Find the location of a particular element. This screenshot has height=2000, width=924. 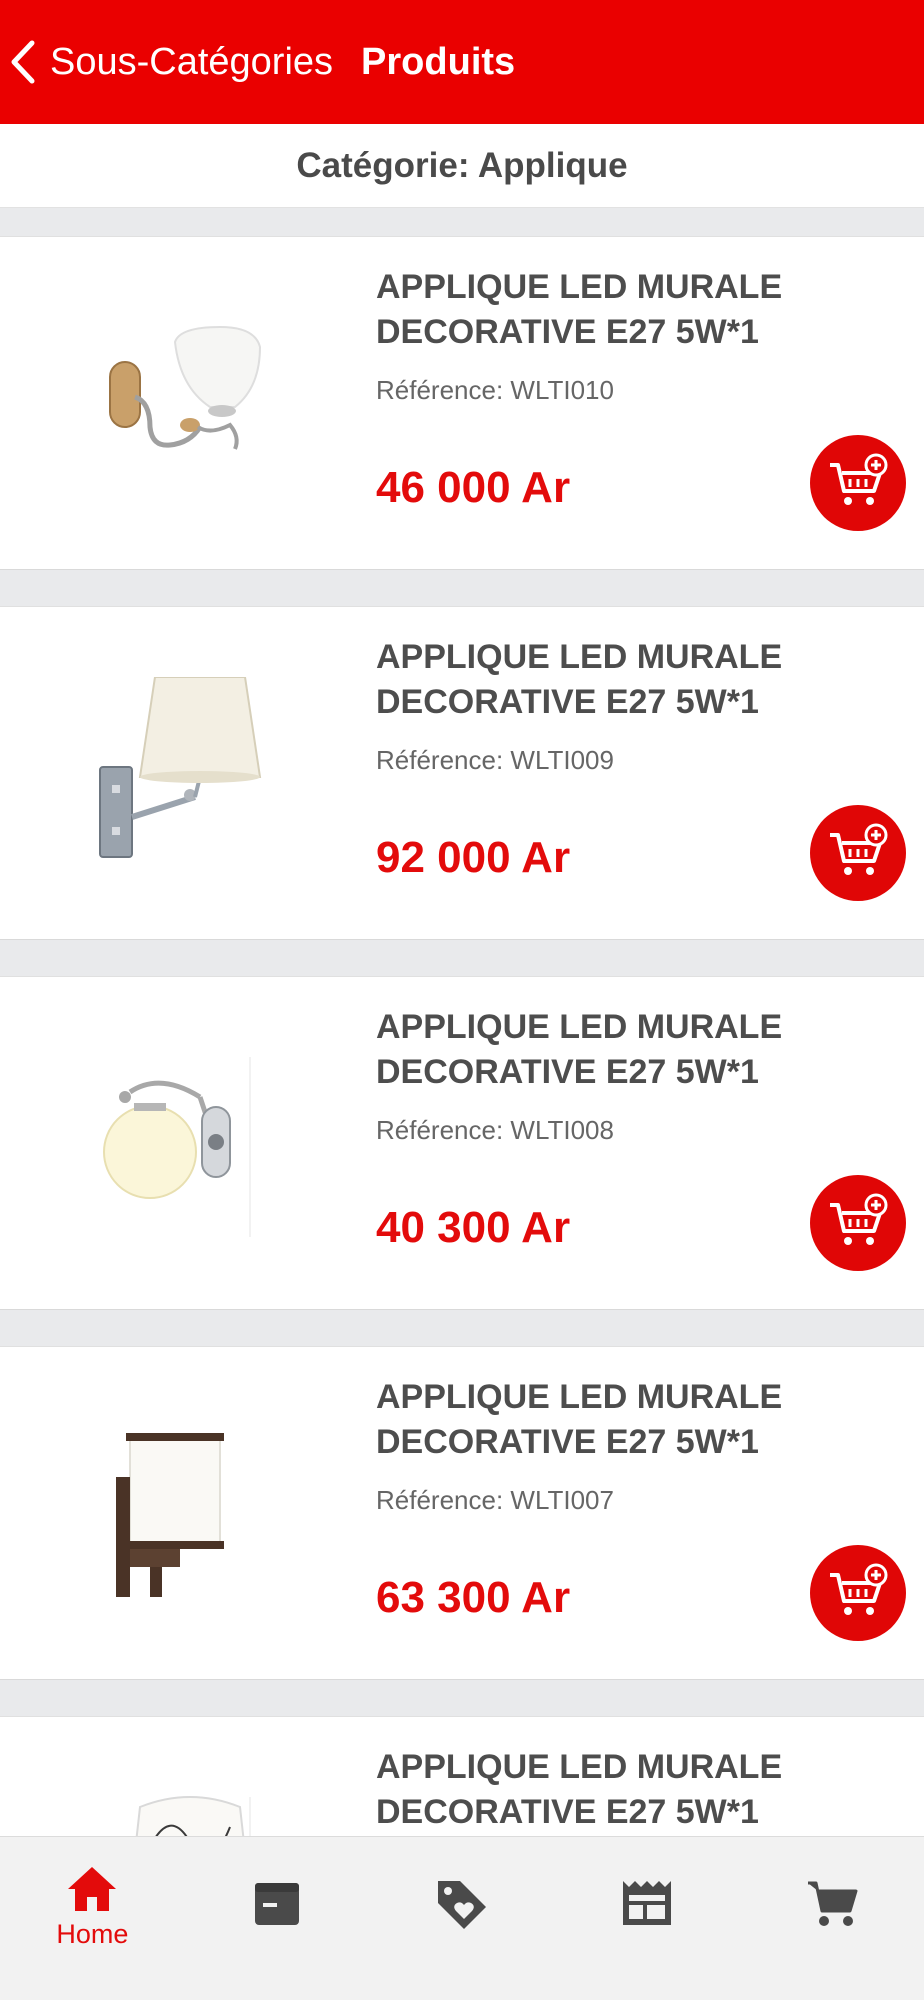

product-reference: Référence: WLTI010 is located at coordinates (495, 390).